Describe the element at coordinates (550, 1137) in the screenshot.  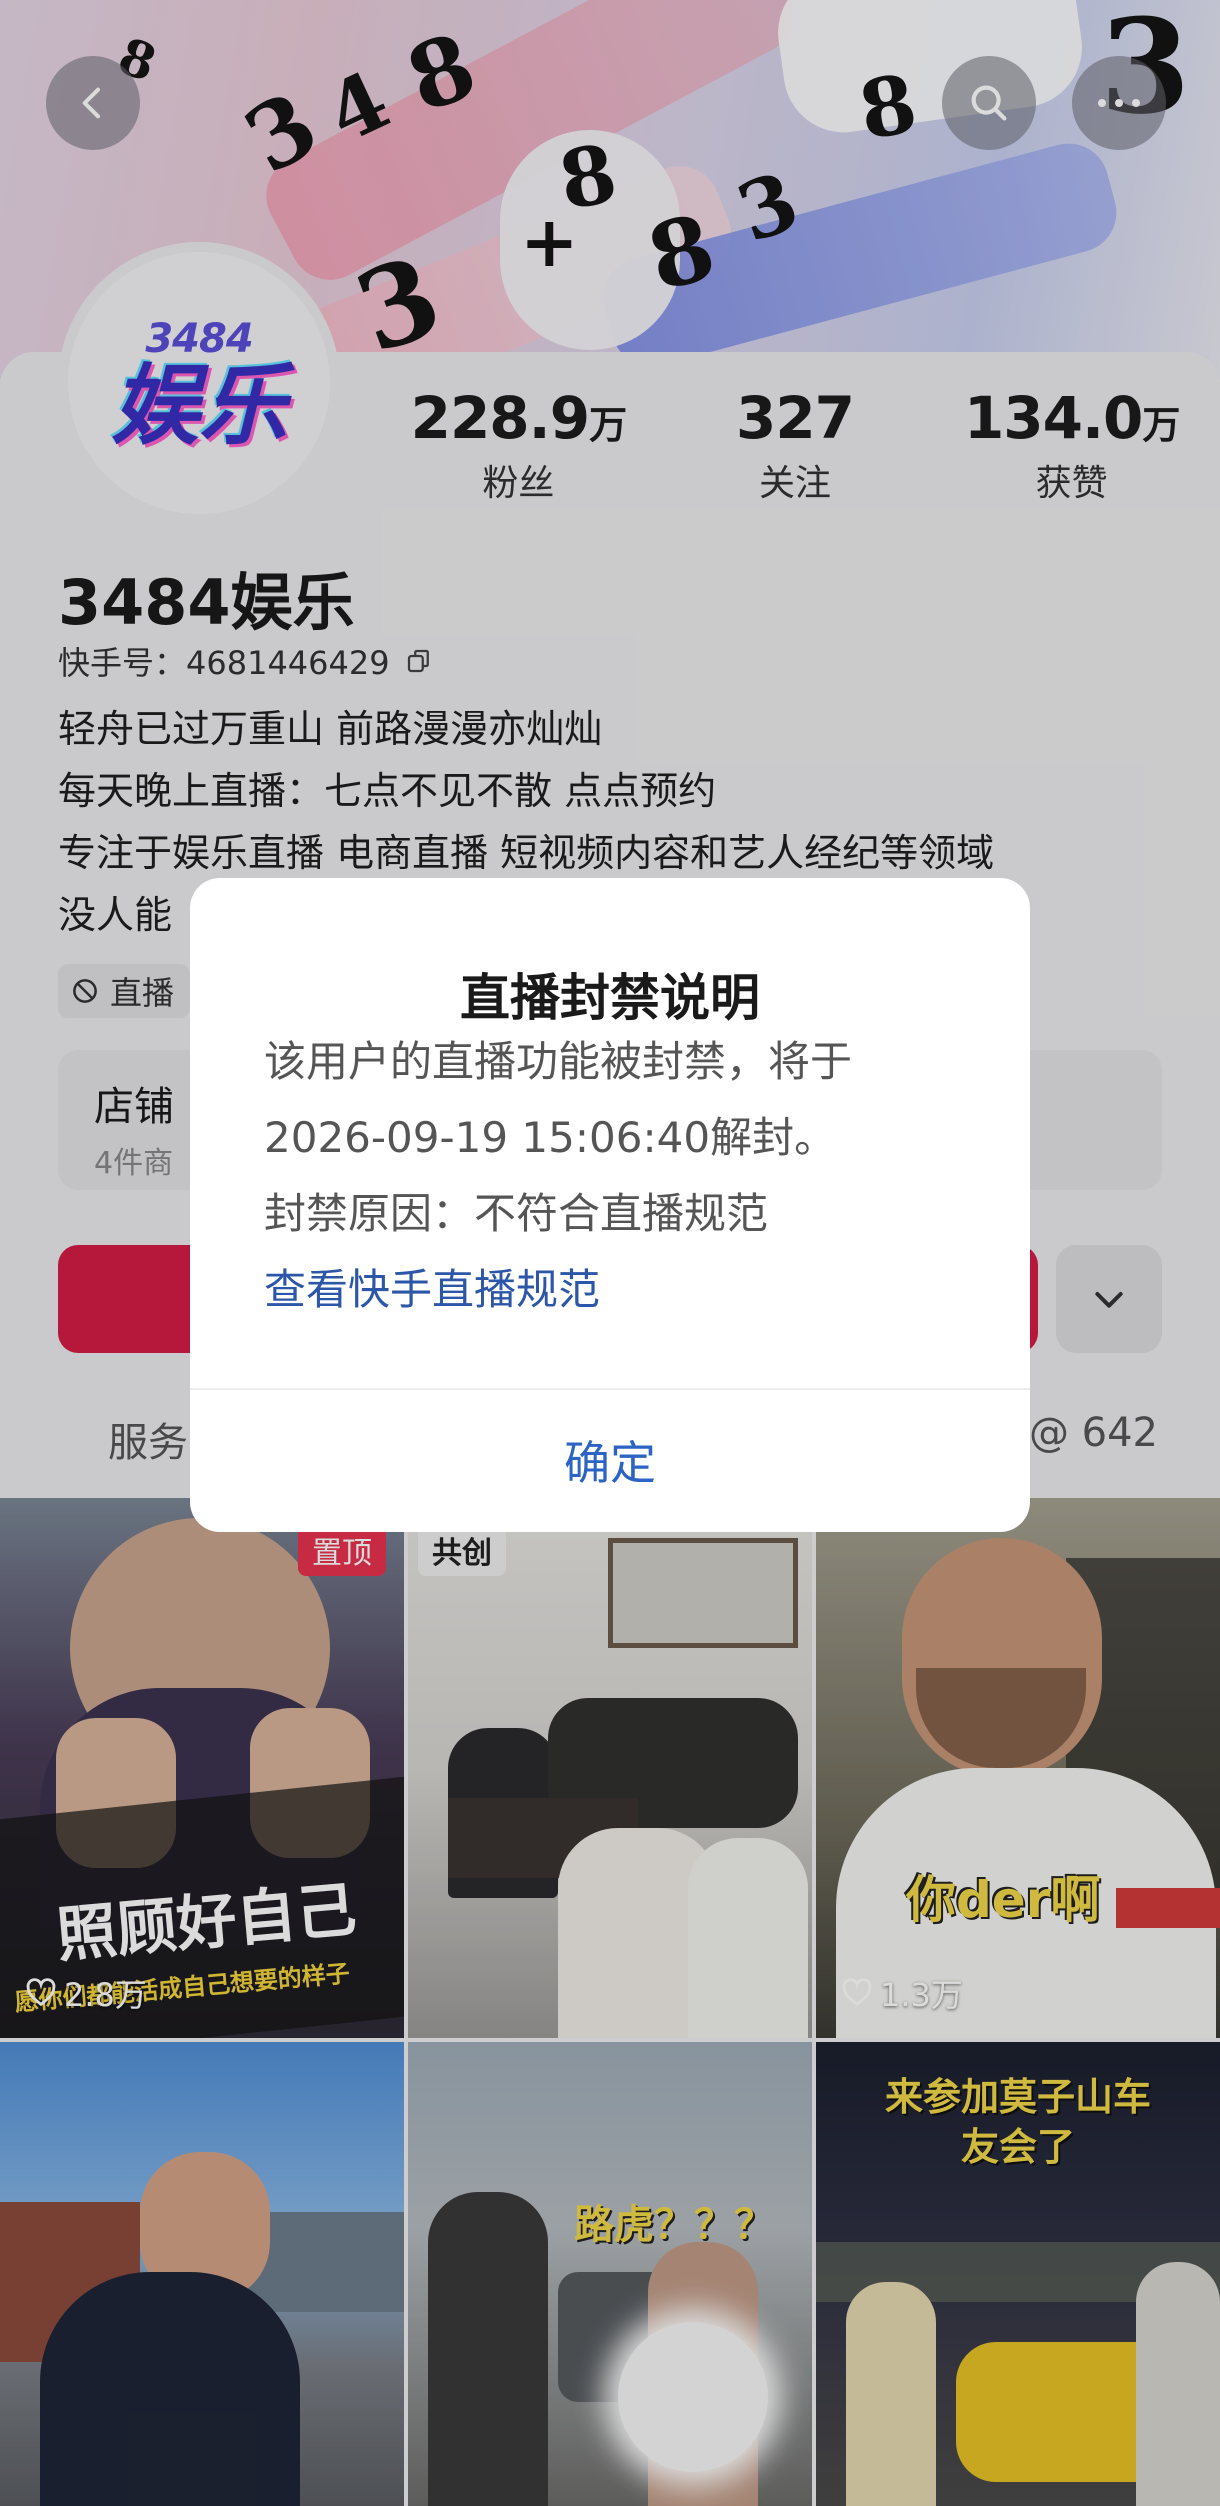
I see `dialog-unban-time: 2026-09-19 15:06:40解封。` at that location.